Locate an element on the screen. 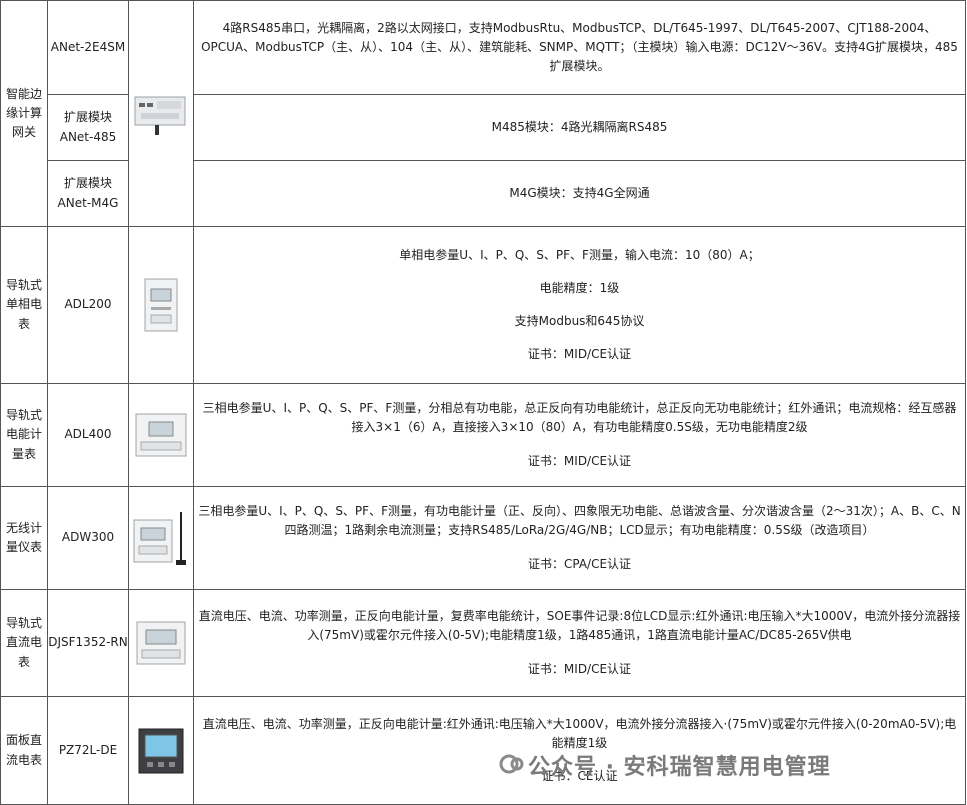  description-cell: M4G模块：支持4G全网通 is located at coordinates (579, 193).